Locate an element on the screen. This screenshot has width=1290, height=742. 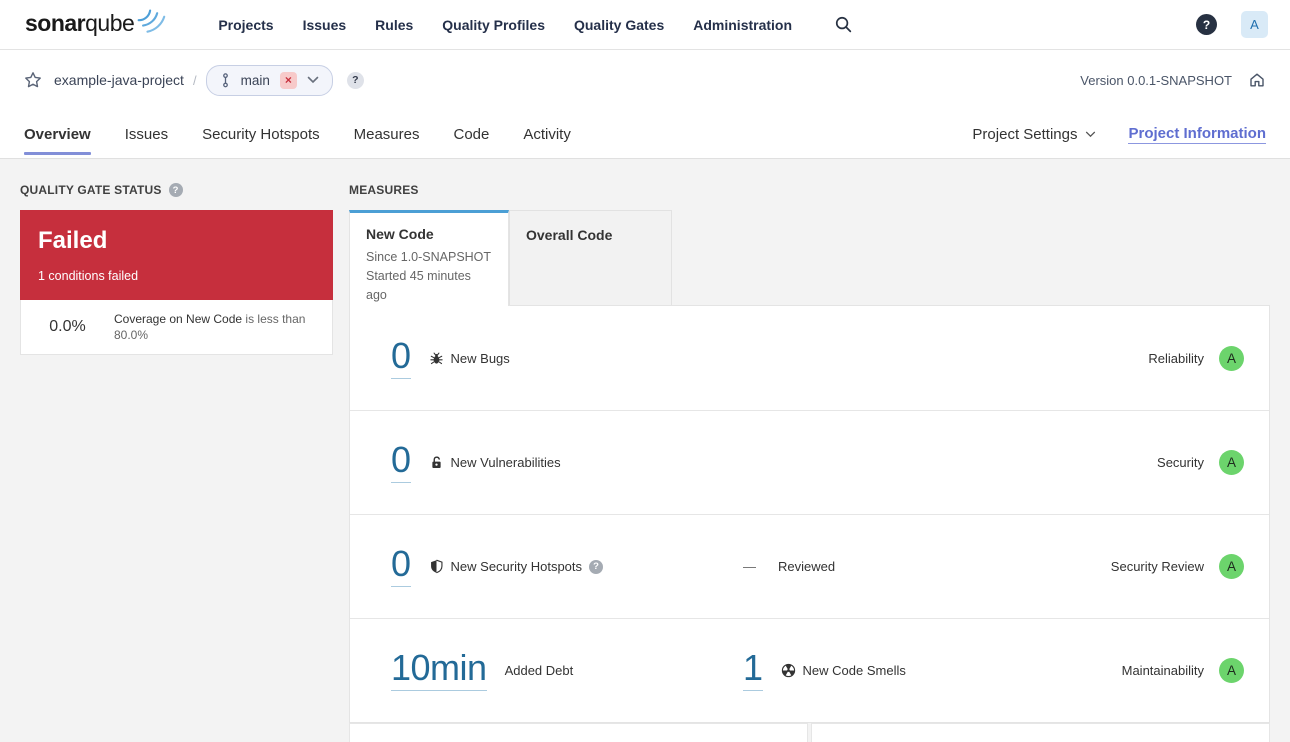
security-rating-badge: A is located at coordinates (1231, 462).